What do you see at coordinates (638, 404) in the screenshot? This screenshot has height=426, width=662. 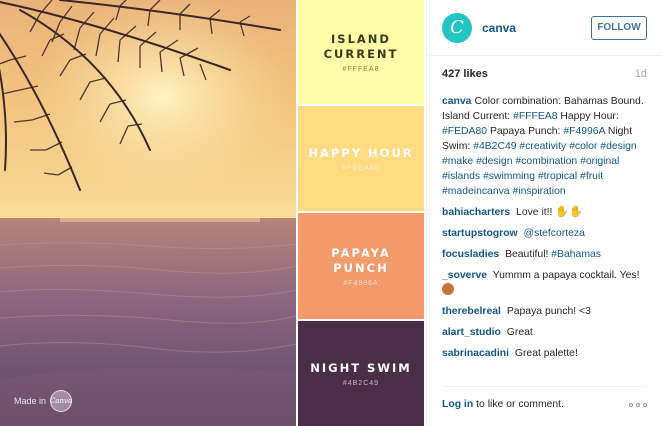 I see `ellipsis-icon` at bounding box center [638, 404].